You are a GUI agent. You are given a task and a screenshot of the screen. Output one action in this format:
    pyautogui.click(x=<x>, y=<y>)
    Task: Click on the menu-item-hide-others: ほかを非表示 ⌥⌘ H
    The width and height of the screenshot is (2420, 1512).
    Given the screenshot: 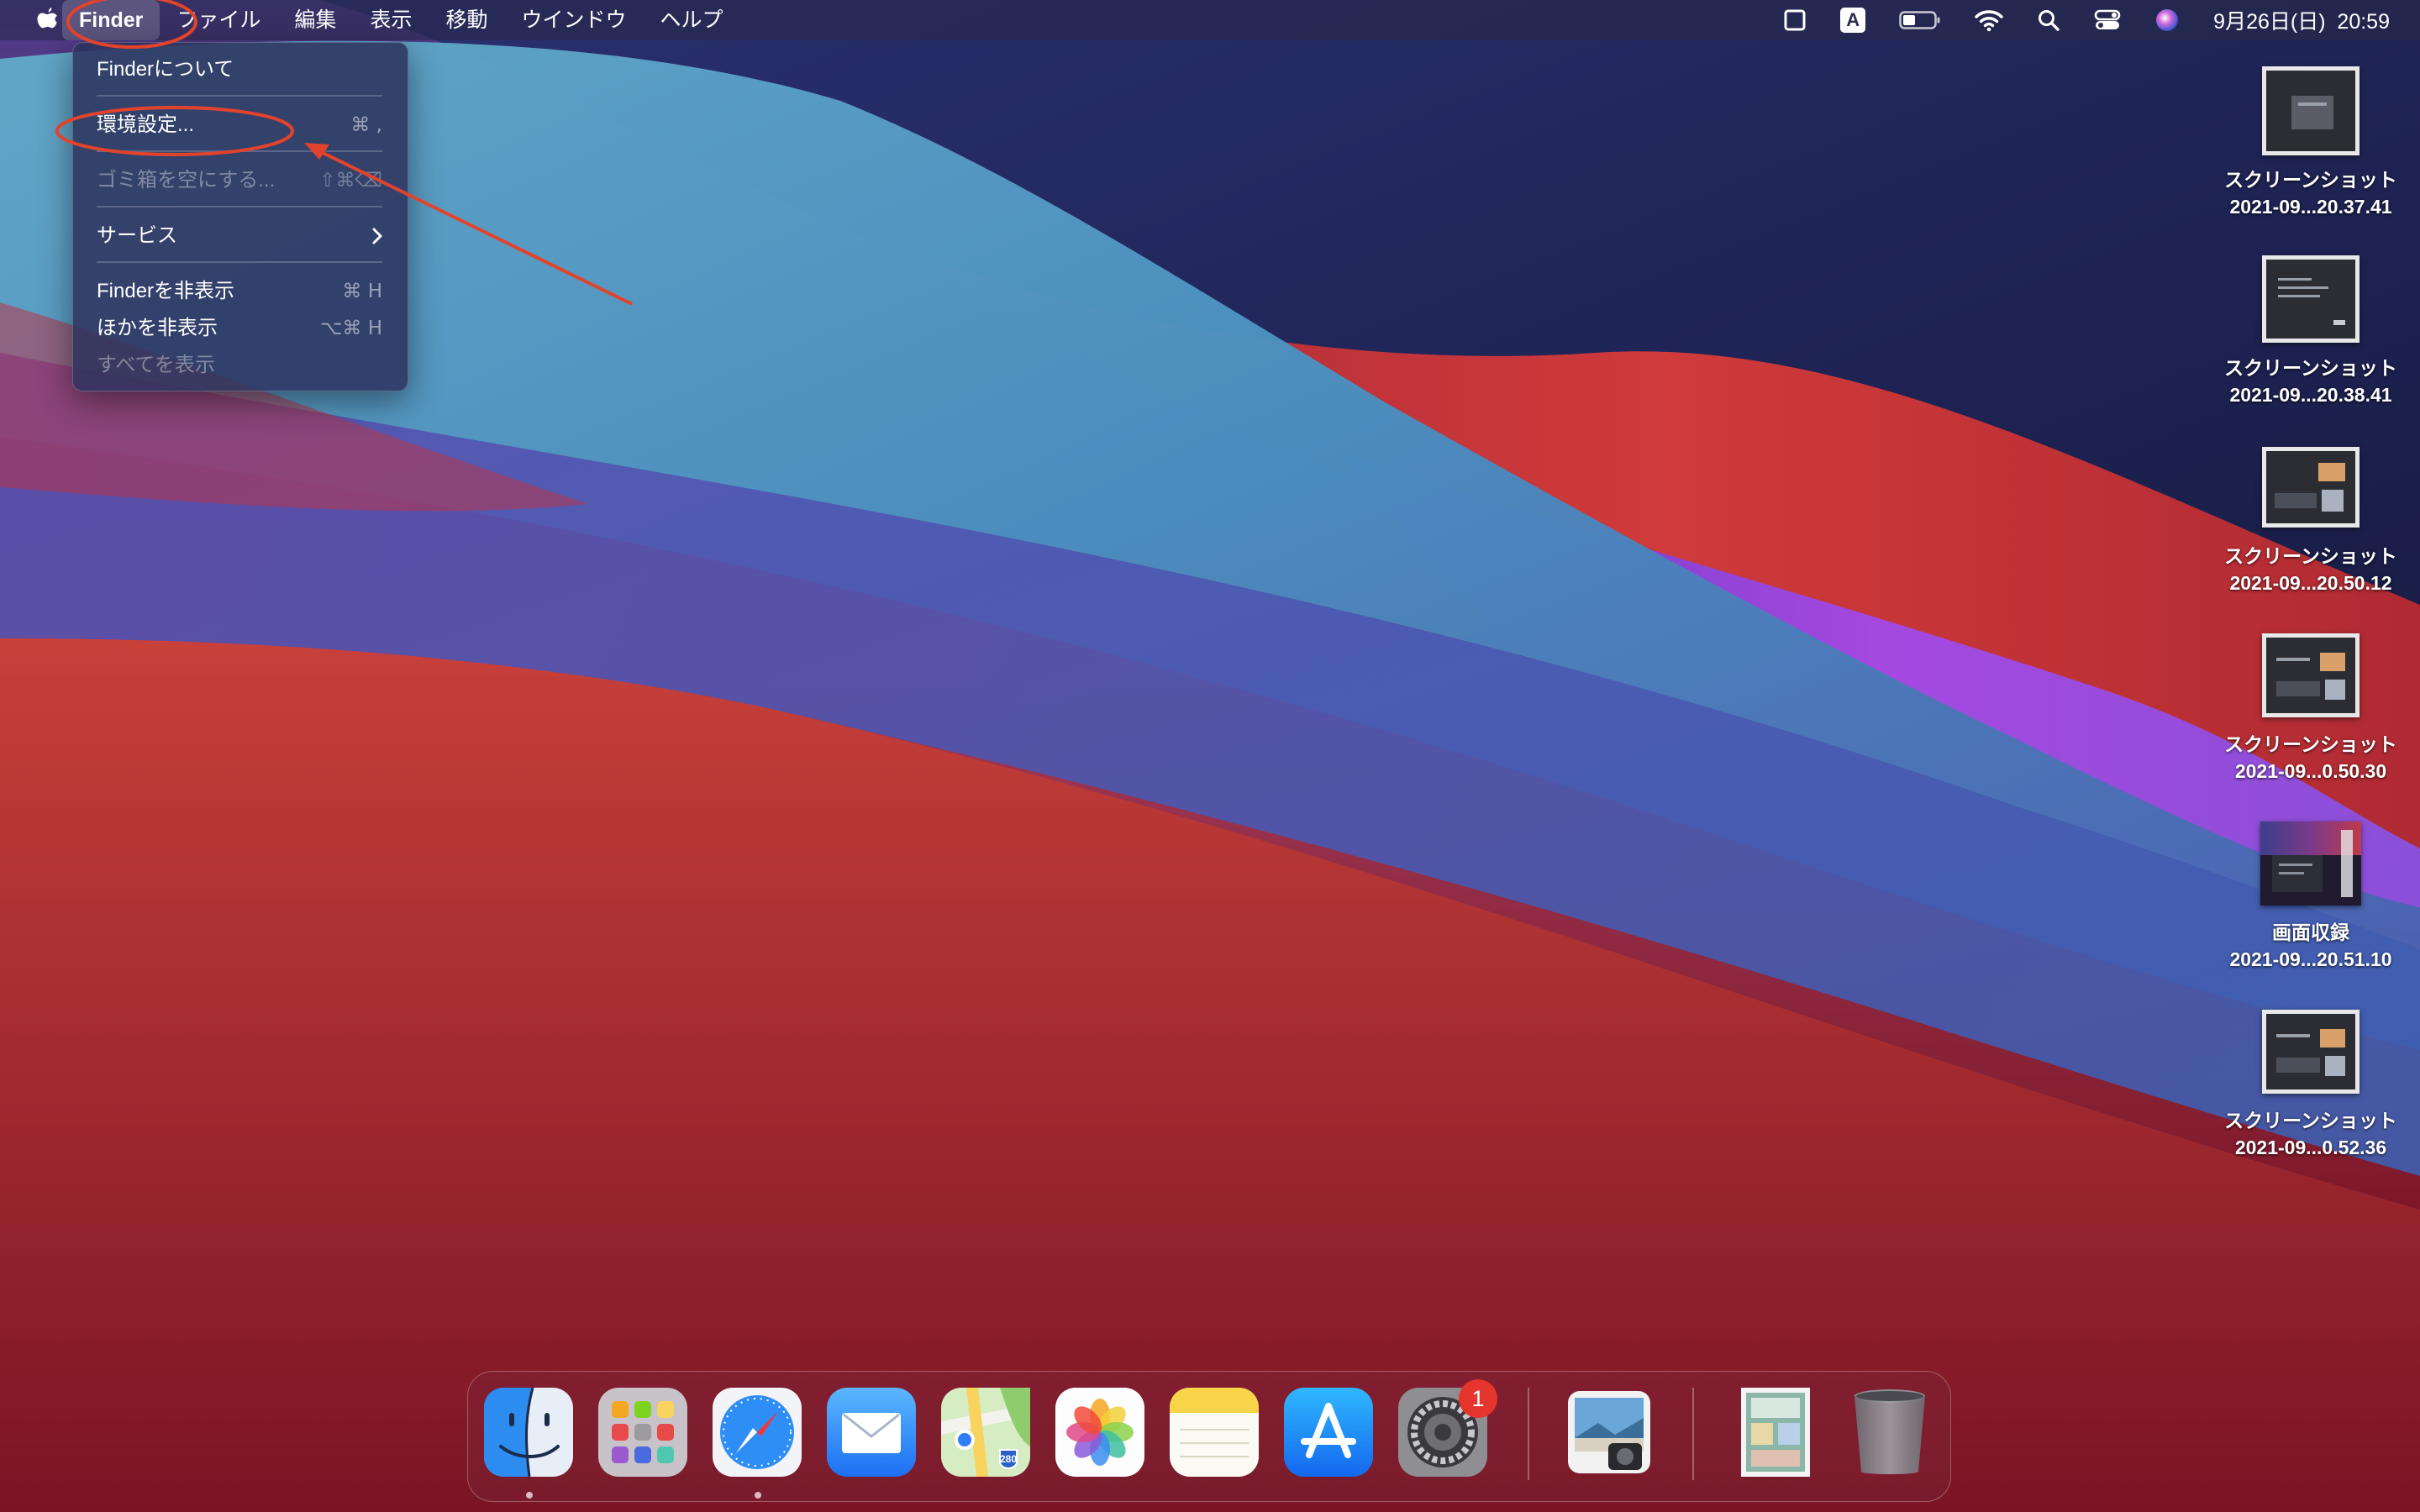 What is the action you would take?
    pyautogui.click(x=240, y=328)
    